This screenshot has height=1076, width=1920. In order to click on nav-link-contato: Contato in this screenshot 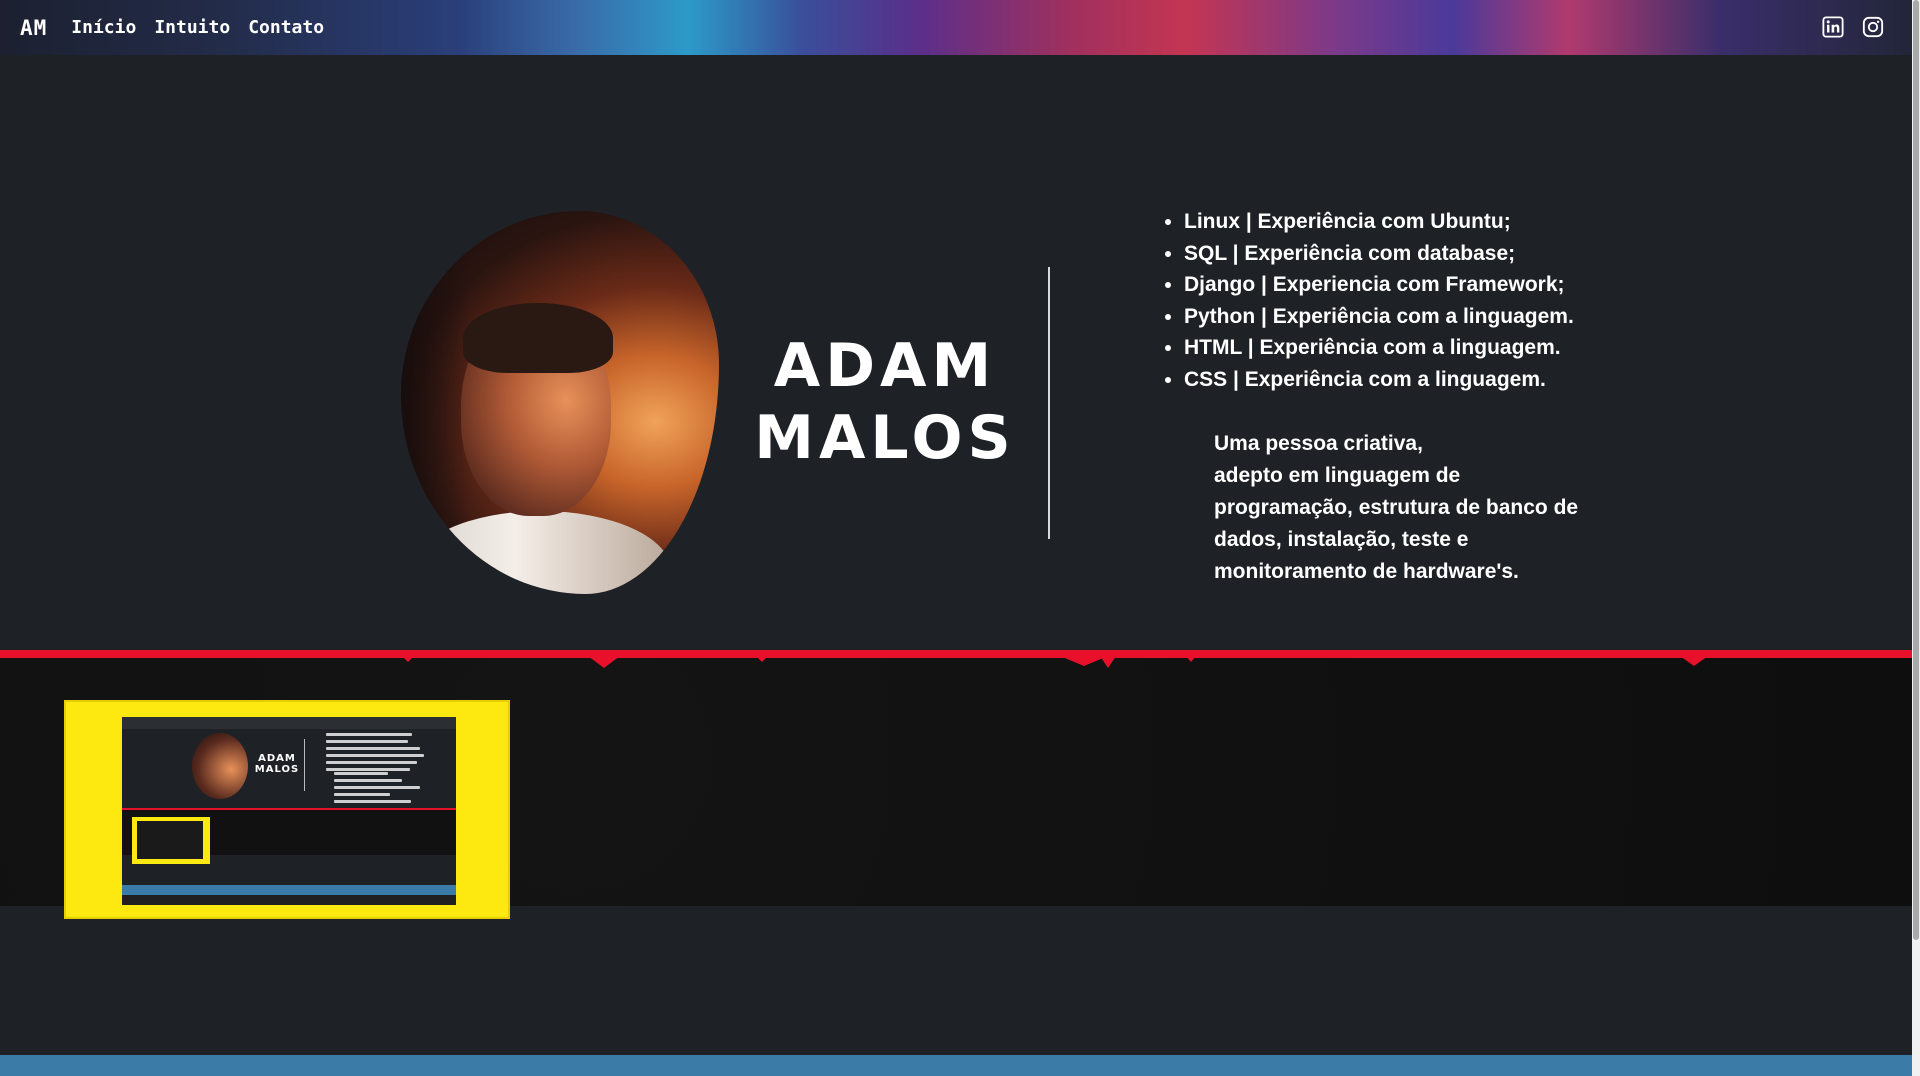, I will do `click(286, 27)`.